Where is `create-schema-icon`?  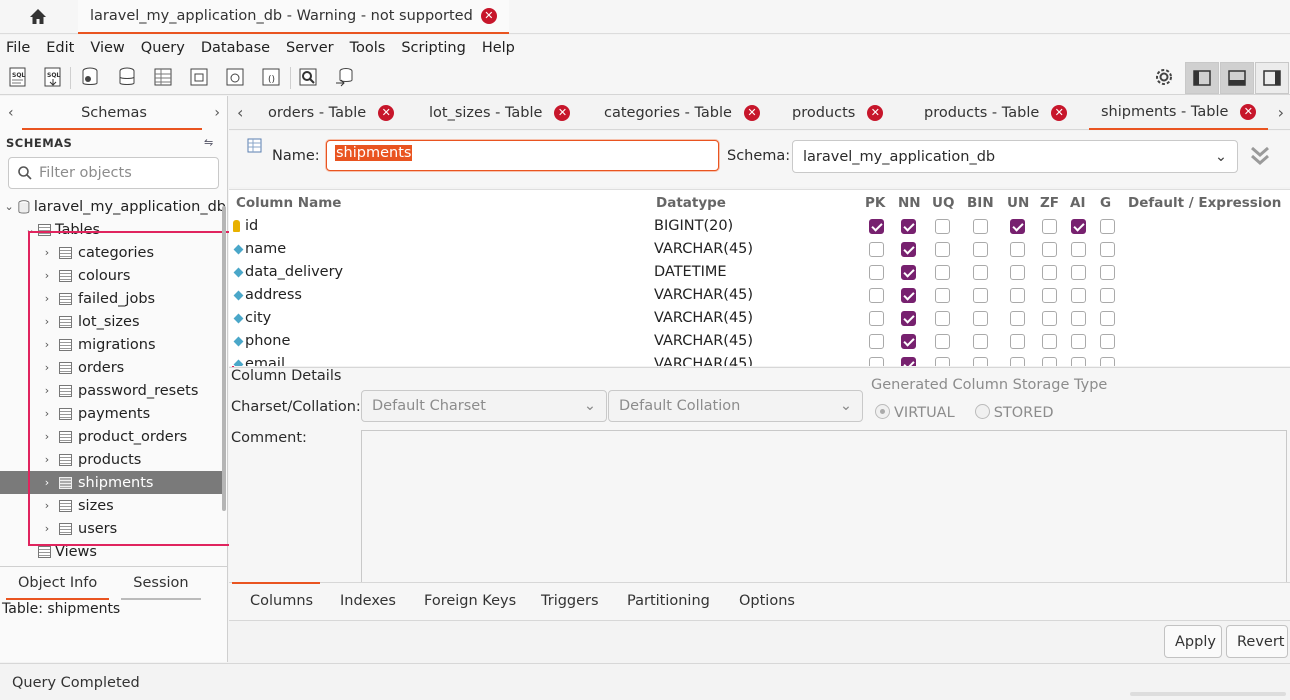
create-schema-icon is located at coordinates (127, 77).